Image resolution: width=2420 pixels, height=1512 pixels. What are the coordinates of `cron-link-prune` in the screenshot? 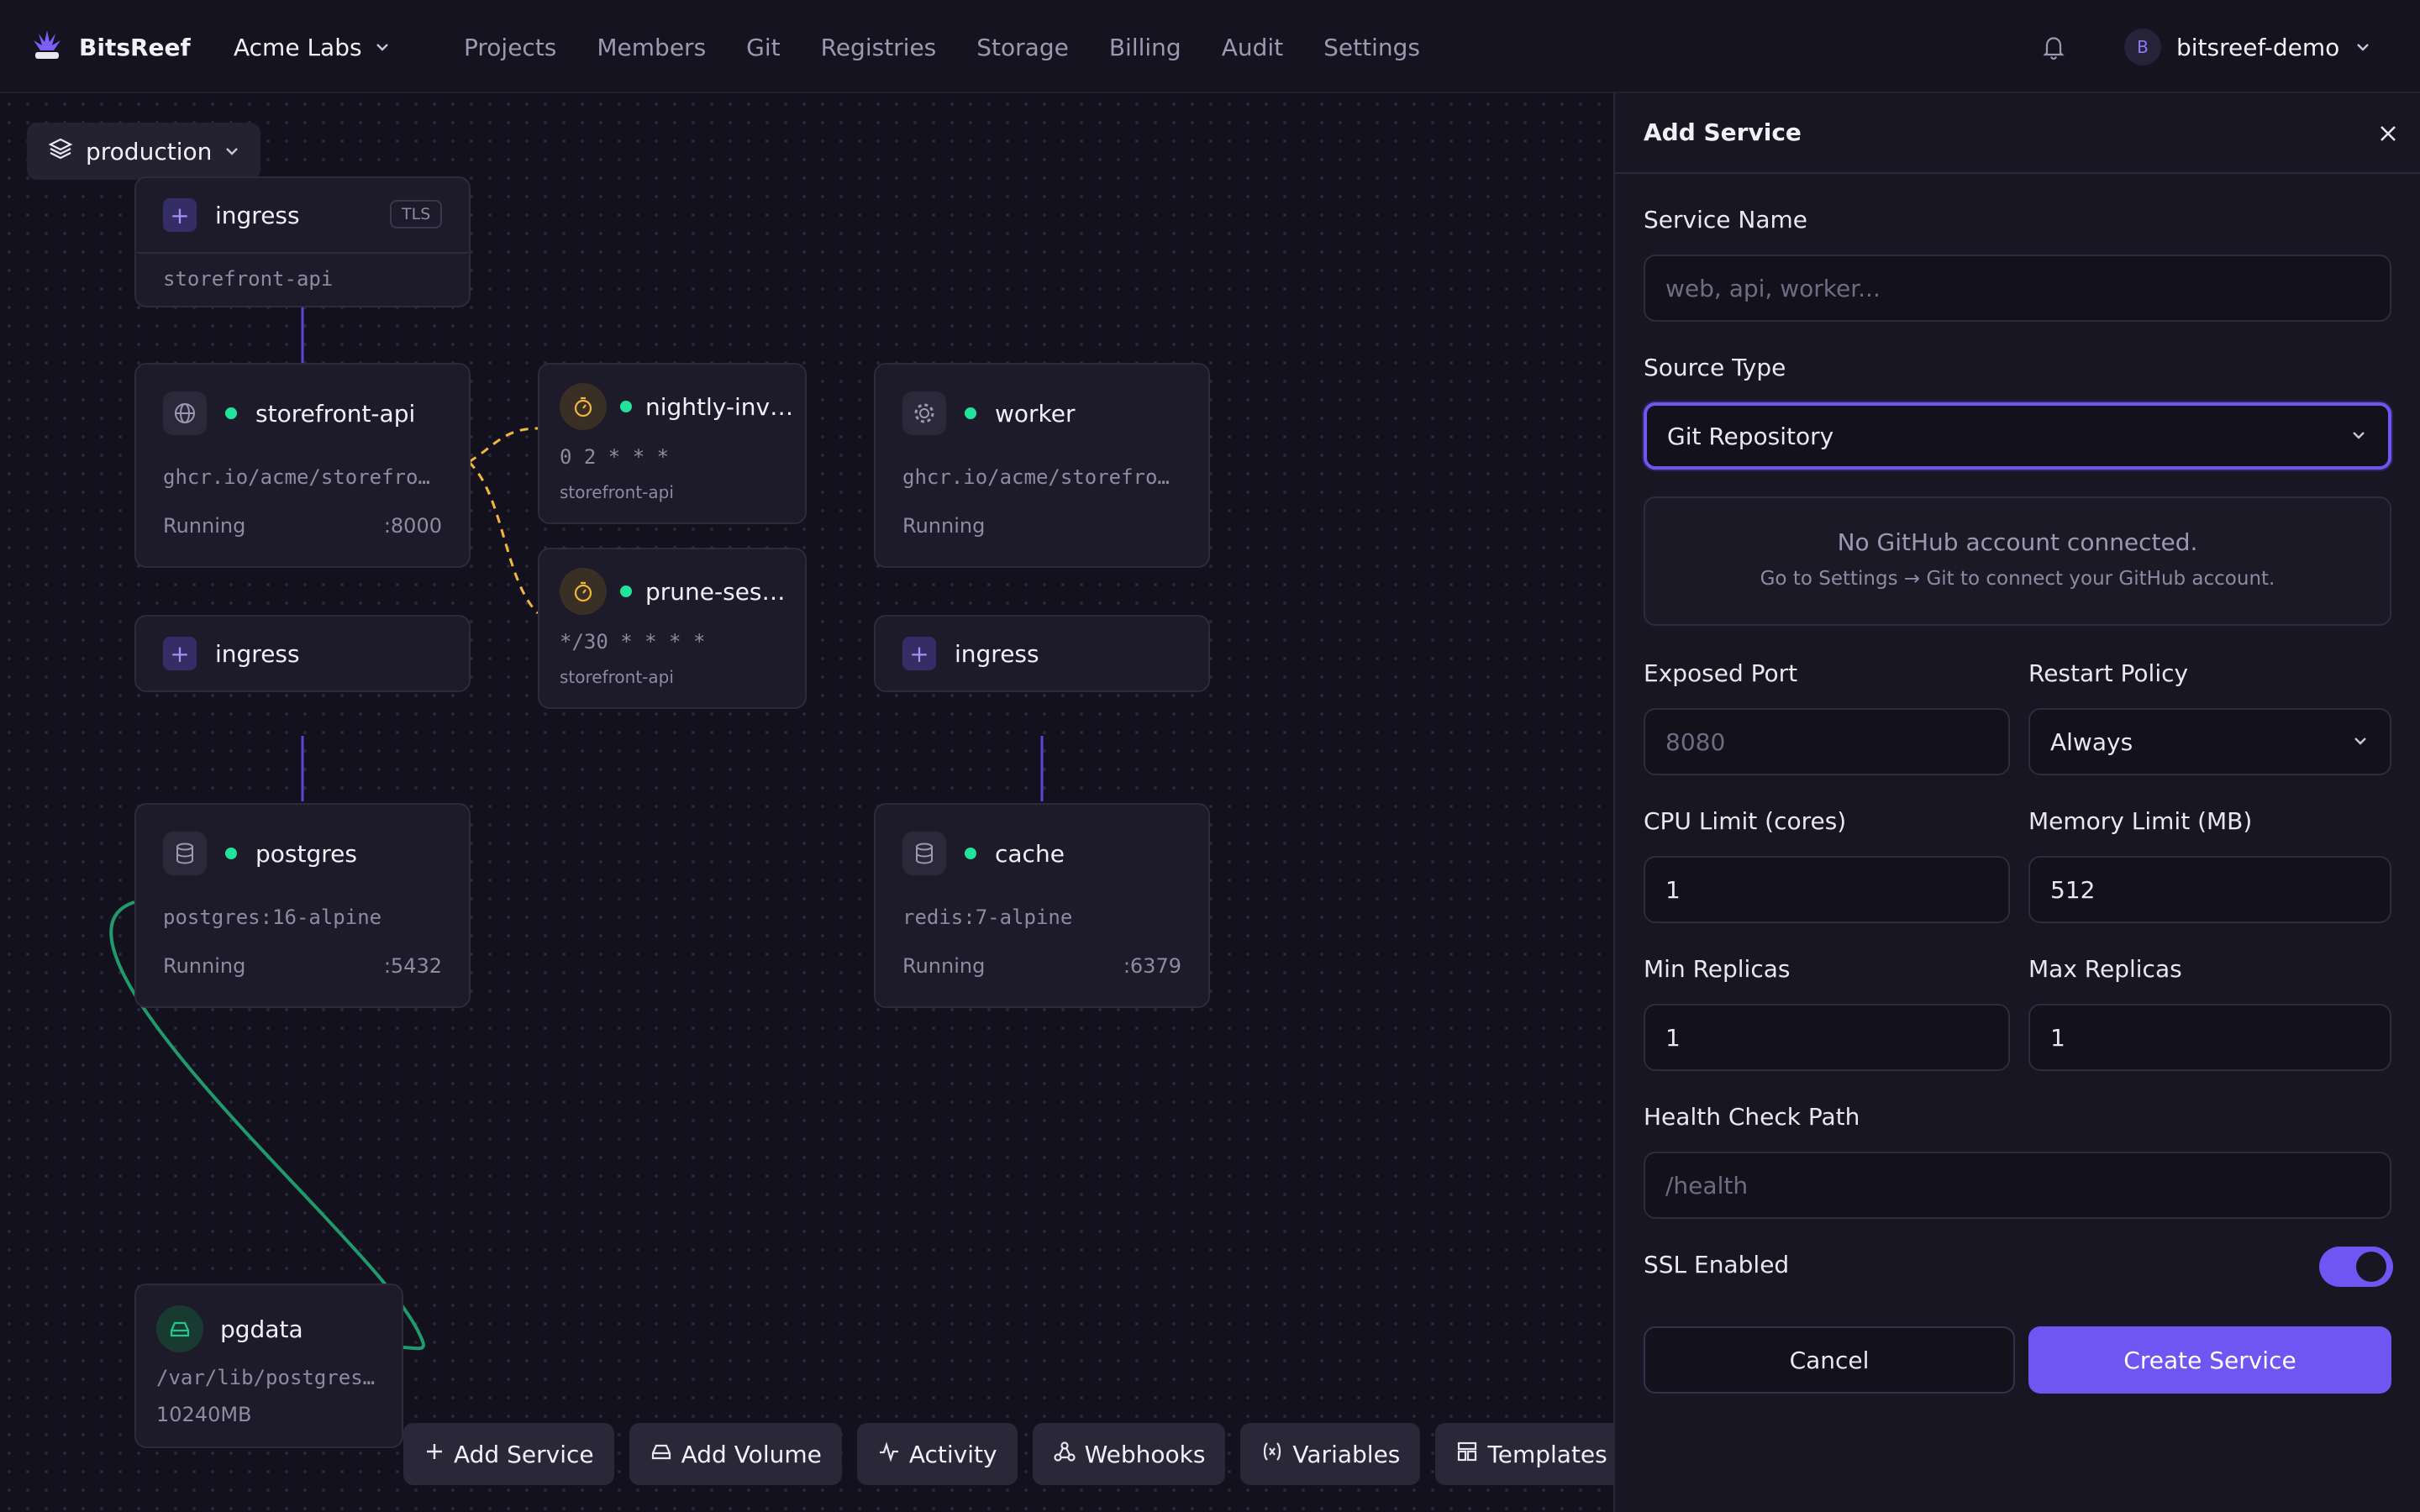 It's located at (503, 537).